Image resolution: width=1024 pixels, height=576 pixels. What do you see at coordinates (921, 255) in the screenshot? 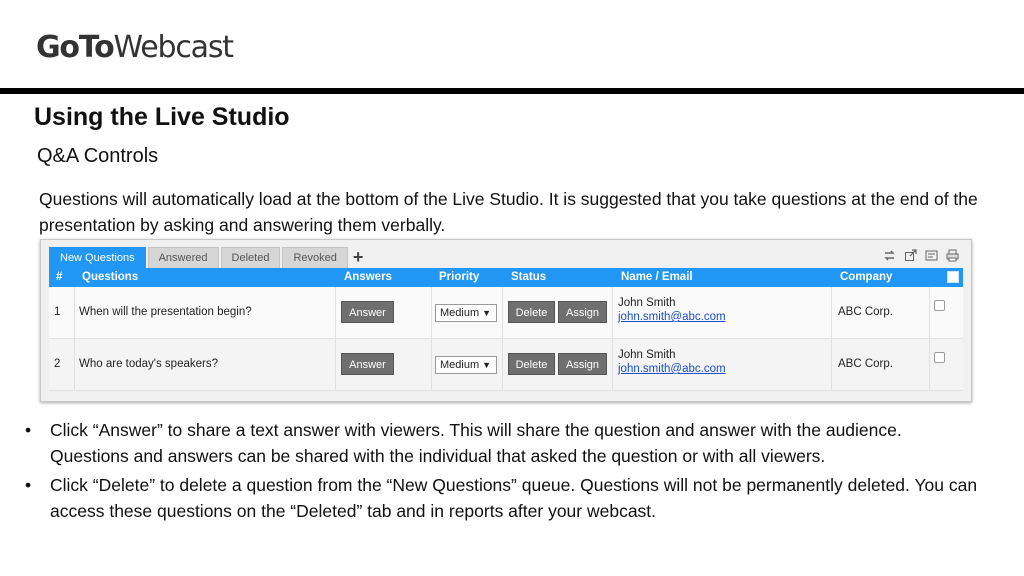
I see `panel-toolbar` at bounding box center [921, 255].